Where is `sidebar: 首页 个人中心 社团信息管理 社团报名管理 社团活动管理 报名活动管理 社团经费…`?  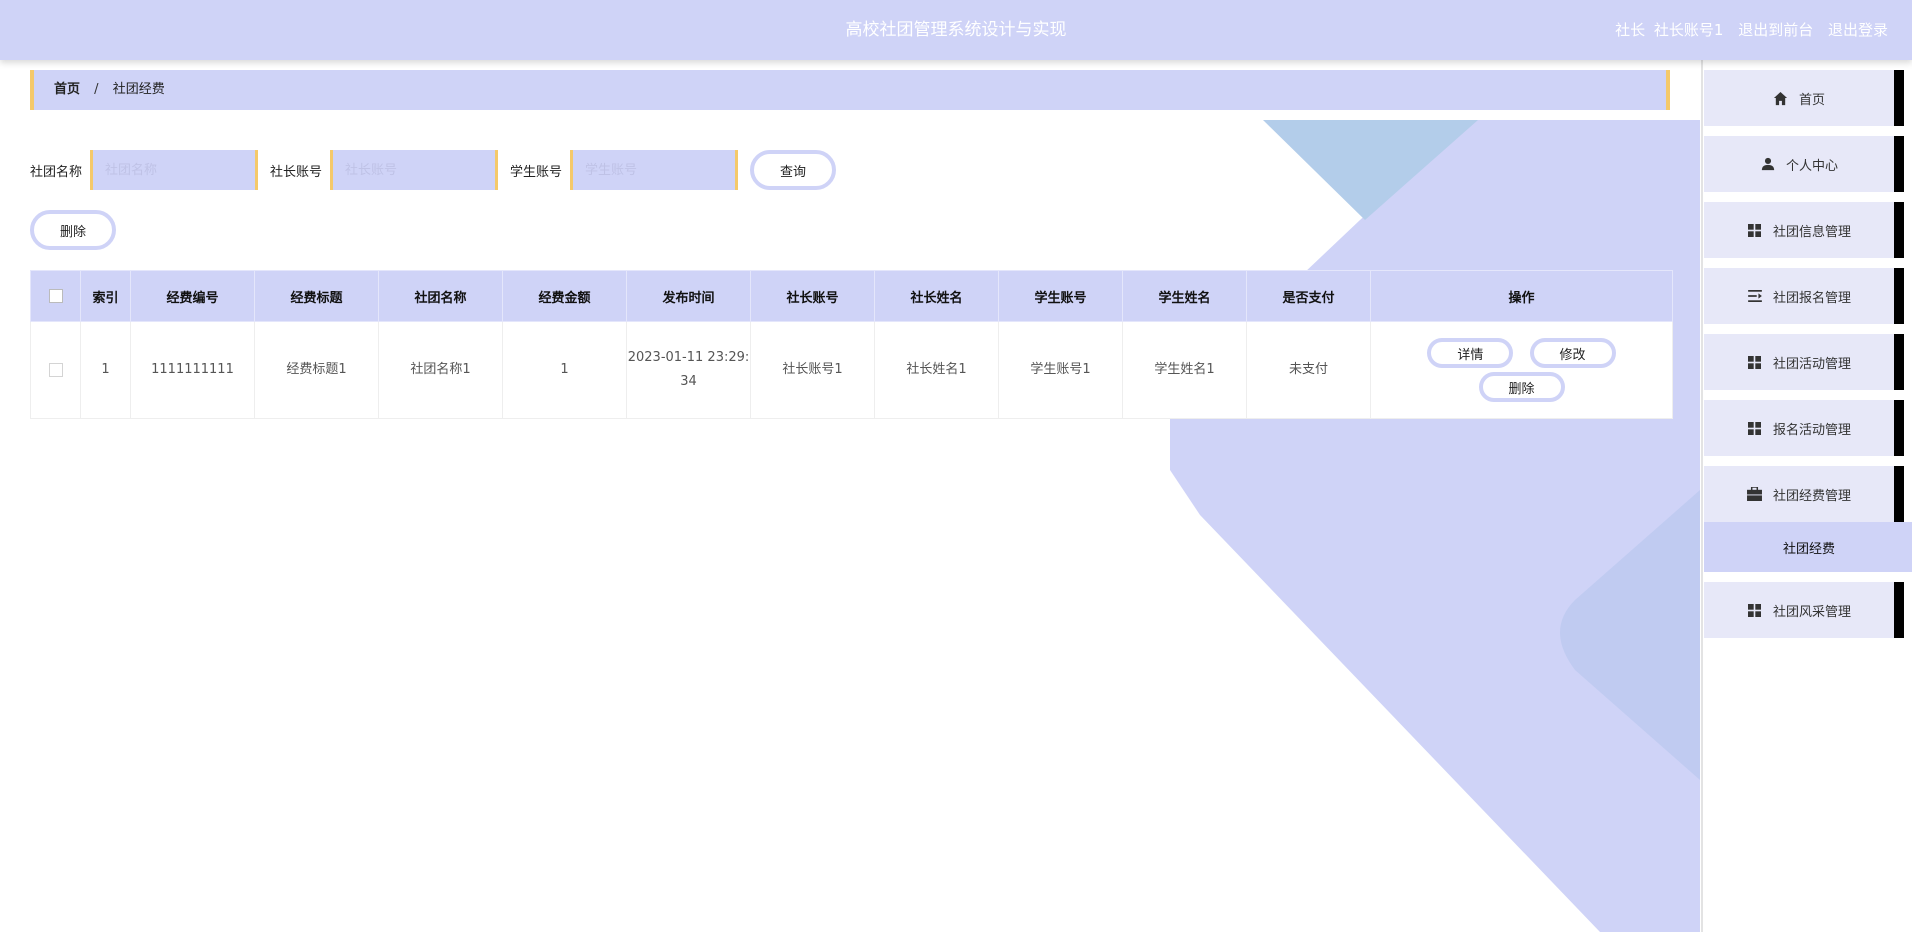 sidebar: 首页 个人中心 社团信息管理 社团报名管理 社团活动管理 报名活动管理 社团经费… is located at coordinates (1806, 496).